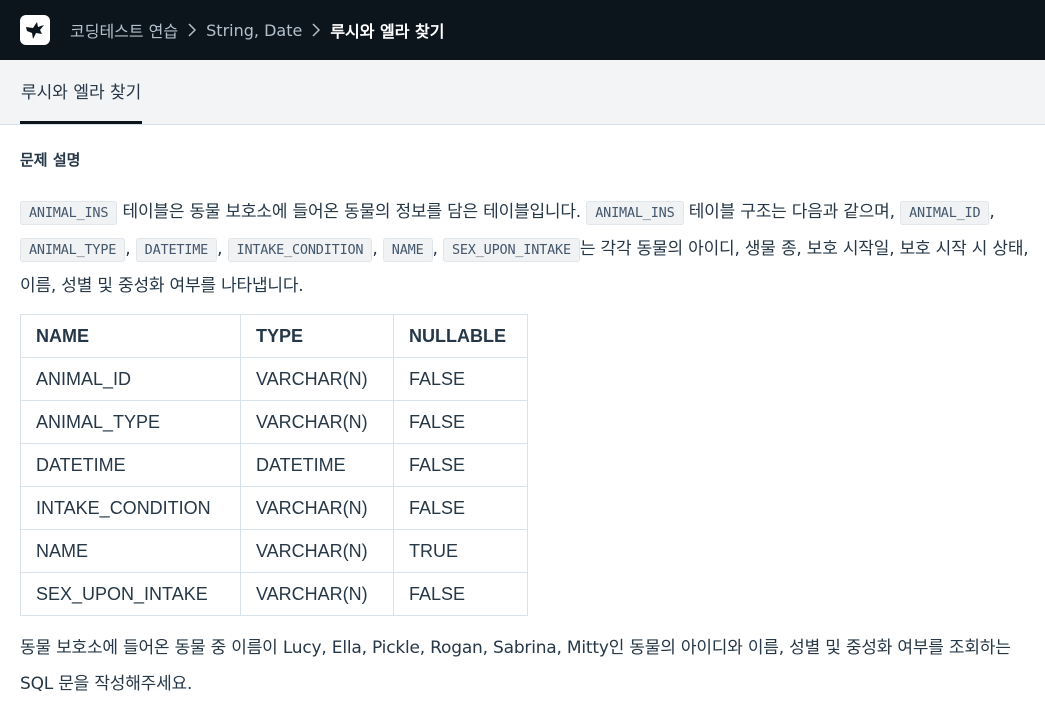 The width and height of the screenshot is (1045, 710). I want to click on table-cell: SEX_UPON_INTAKE, so click(130, 594).